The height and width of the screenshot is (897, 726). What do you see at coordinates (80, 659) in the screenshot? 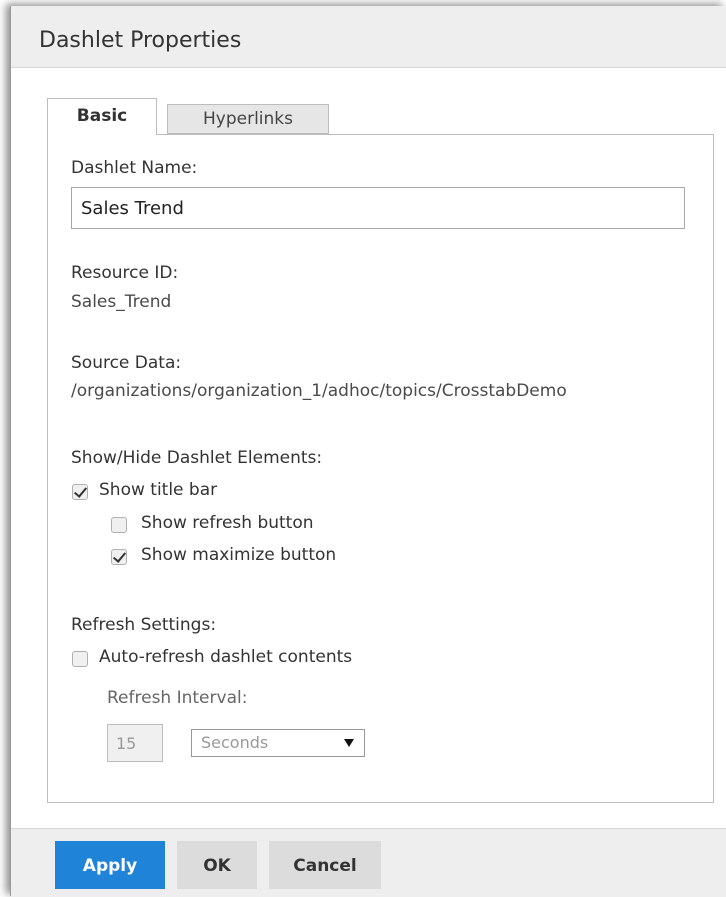
I see `auto-refresh-checkbox` at bounding box center [80, 659].